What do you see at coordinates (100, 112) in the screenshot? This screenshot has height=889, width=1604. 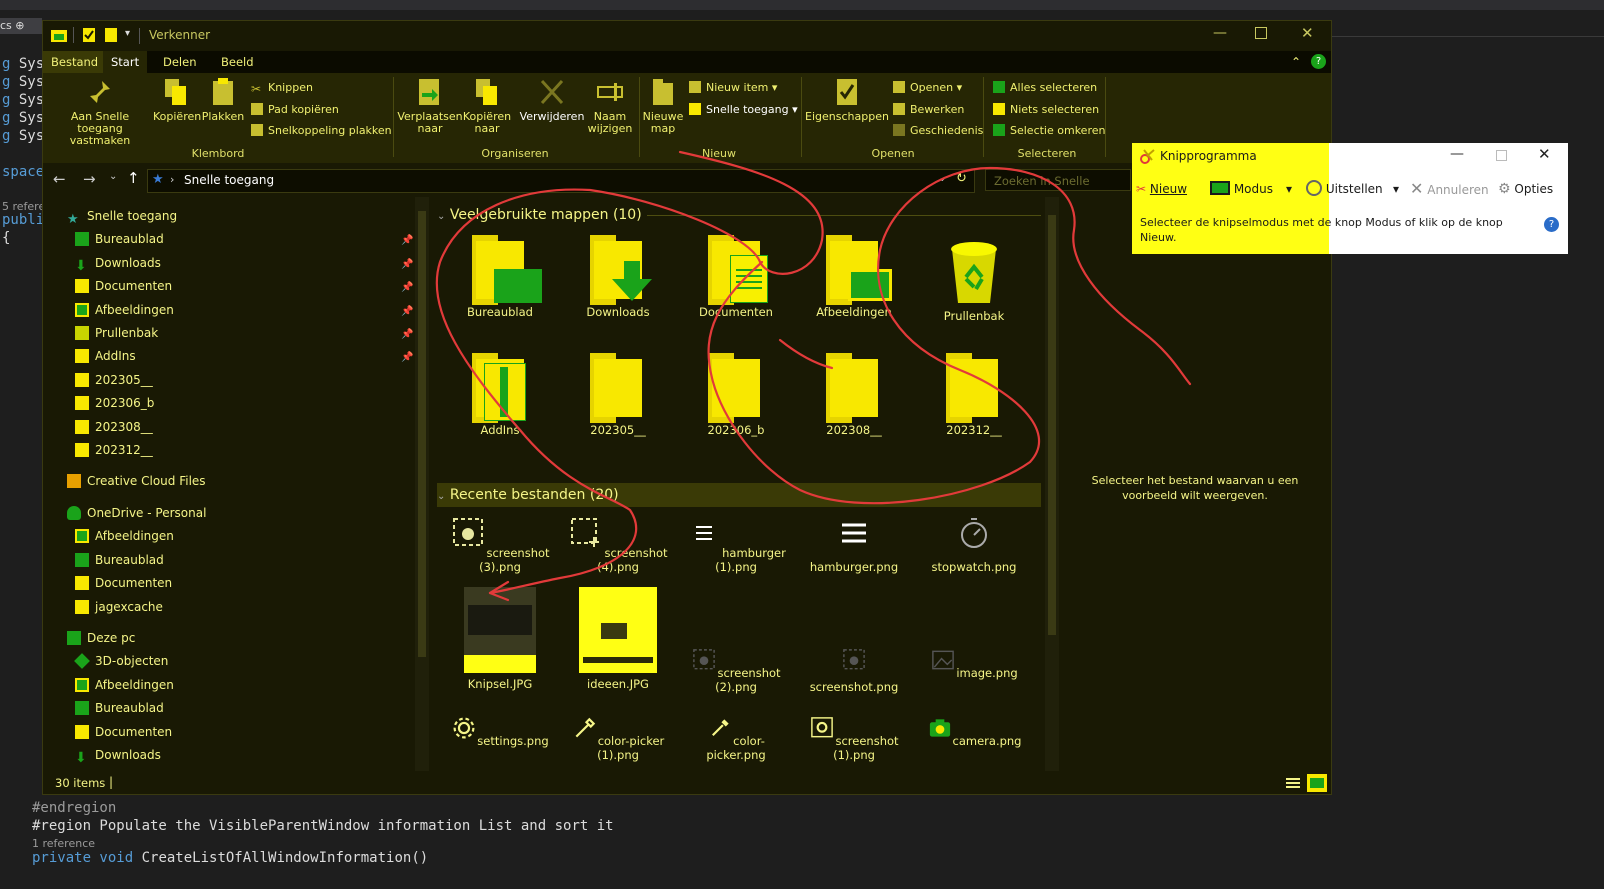 I see `pin-quick-access-button: Aan Snelle toegang vastmaken` at bounding box center [100, 112].